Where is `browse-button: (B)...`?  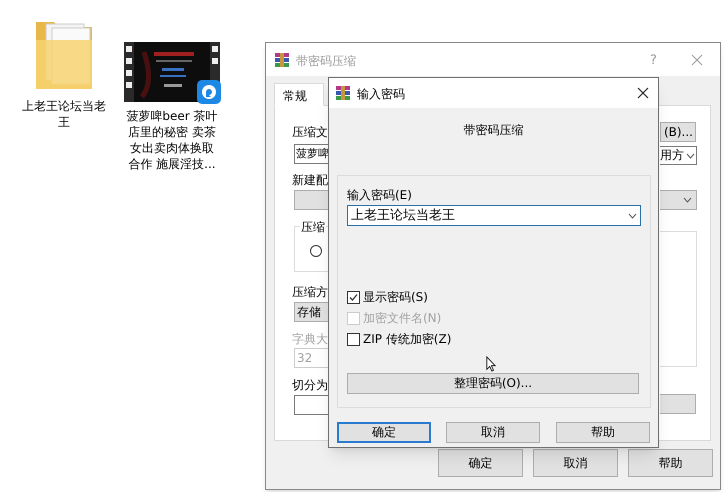
browse-button: (B)... is located at coordinates (678, 132).